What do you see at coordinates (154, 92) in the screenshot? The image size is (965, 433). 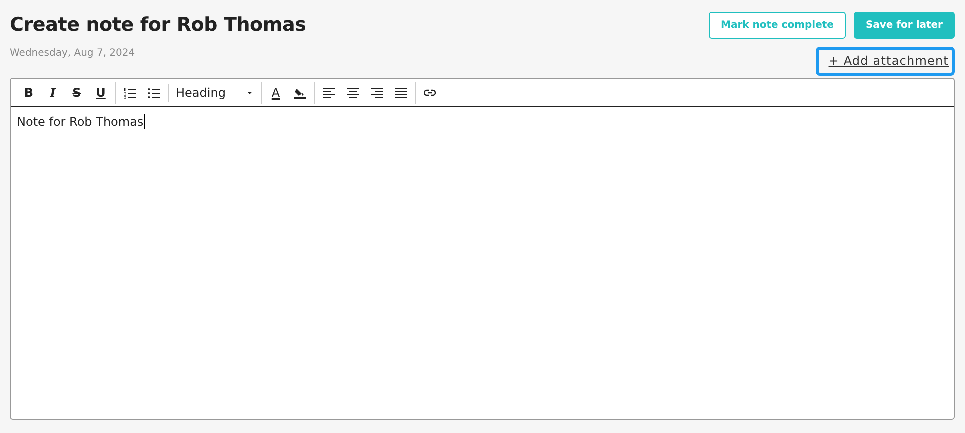 I see `bullet-list-icon` at bounding box center [154, 92].